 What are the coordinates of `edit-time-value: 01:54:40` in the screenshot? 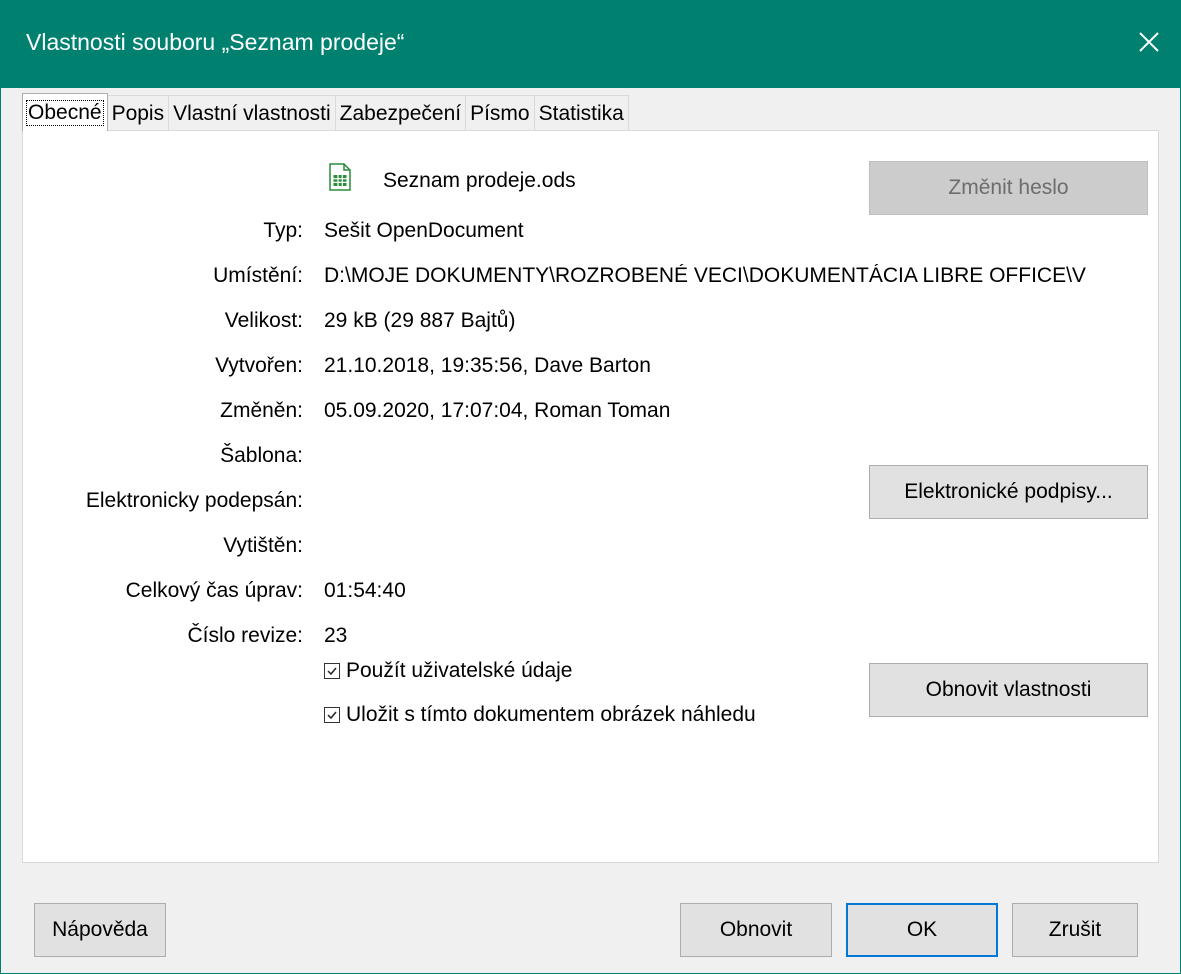 It's located at (365, 590).